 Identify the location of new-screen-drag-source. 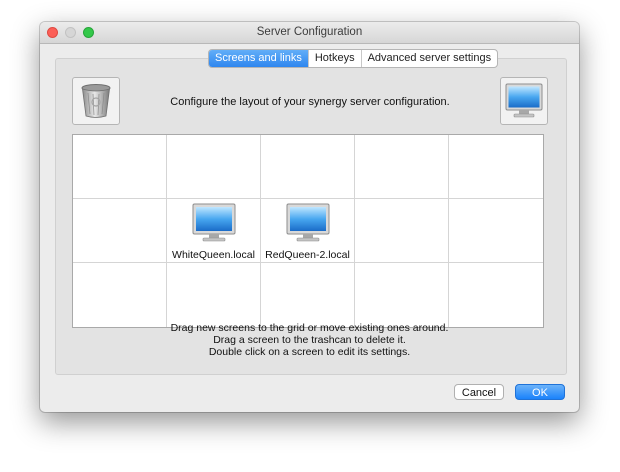
(524, 101).